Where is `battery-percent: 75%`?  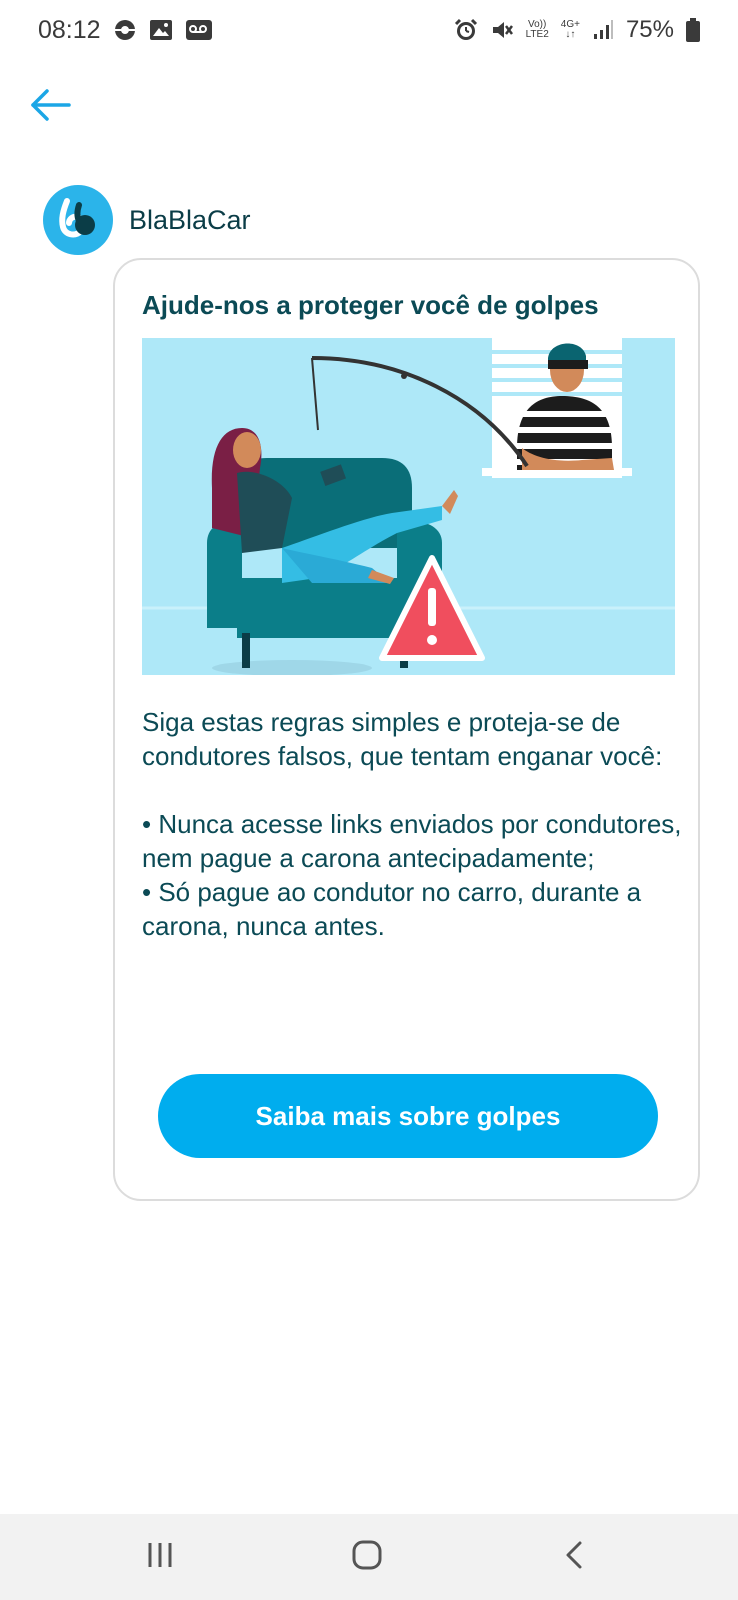
battery-percent: 75% is located at coordinates (649, 29).